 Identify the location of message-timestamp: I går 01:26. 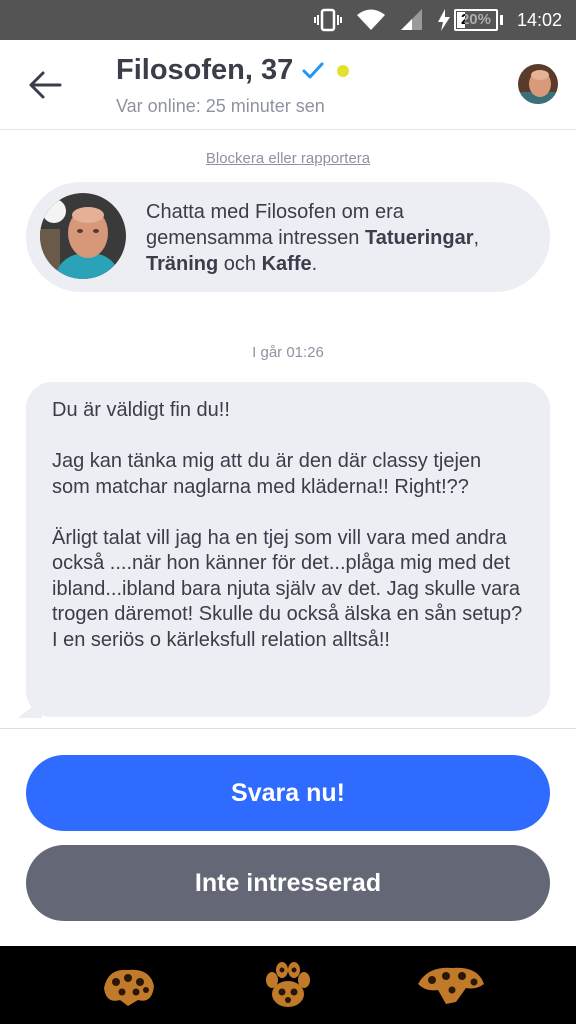
(288, 352).